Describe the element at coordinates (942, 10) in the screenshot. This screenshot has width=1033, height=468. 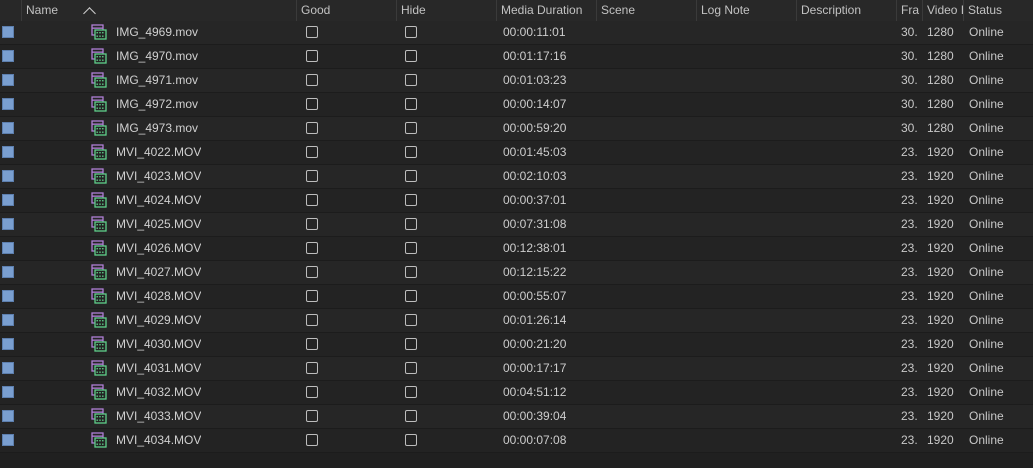
I see `column-header-video-info: Video I` at that location.